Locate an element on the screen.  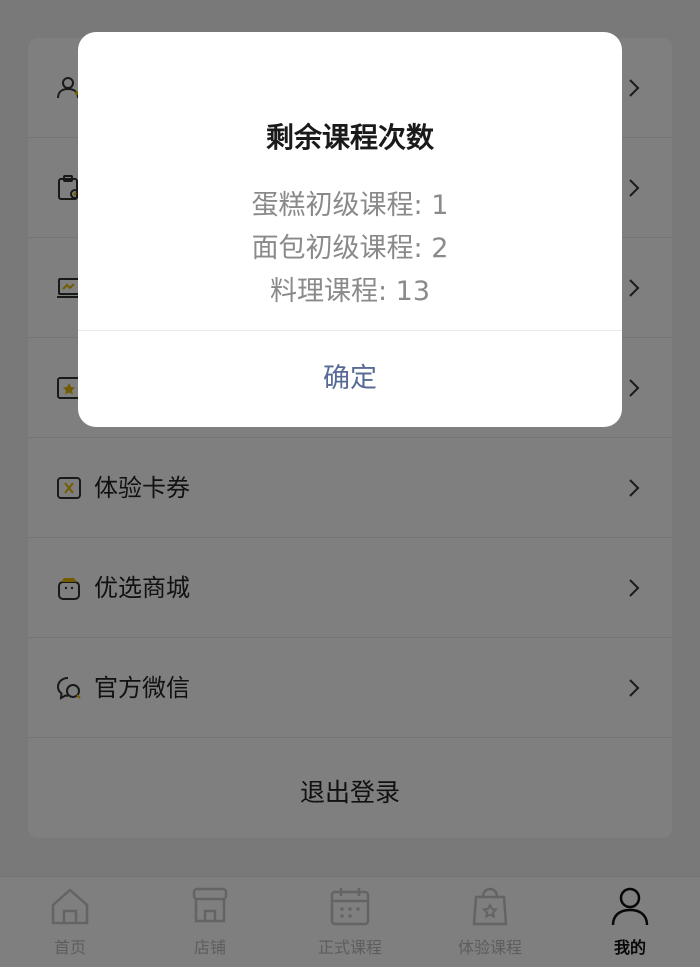
dialog-content: 蛋糕初级课程: 1 面包初级课程: 2 料理课程: 13 is located at coordinates (350, 248).